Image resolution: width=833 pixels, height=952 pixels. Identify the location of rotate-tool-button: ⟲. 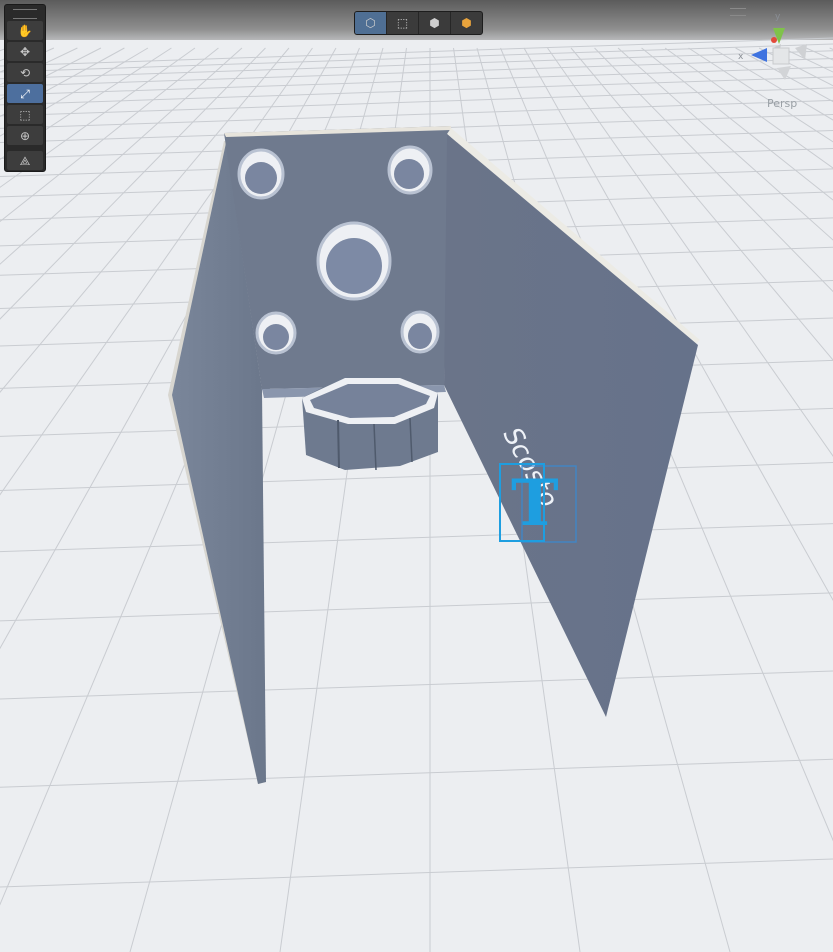
(25, 72).